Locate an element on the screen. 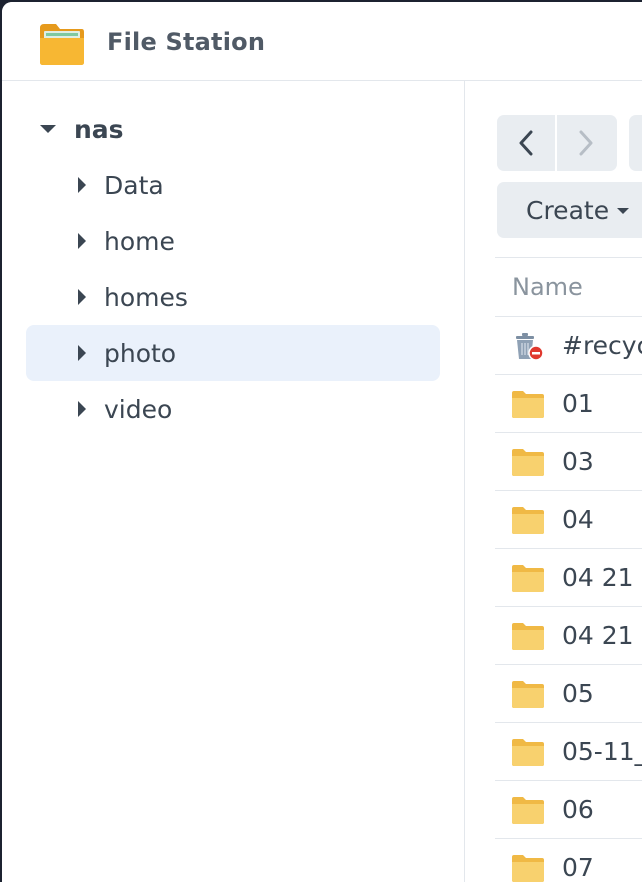  file-name: 06 is located at coordinates (578, 809).